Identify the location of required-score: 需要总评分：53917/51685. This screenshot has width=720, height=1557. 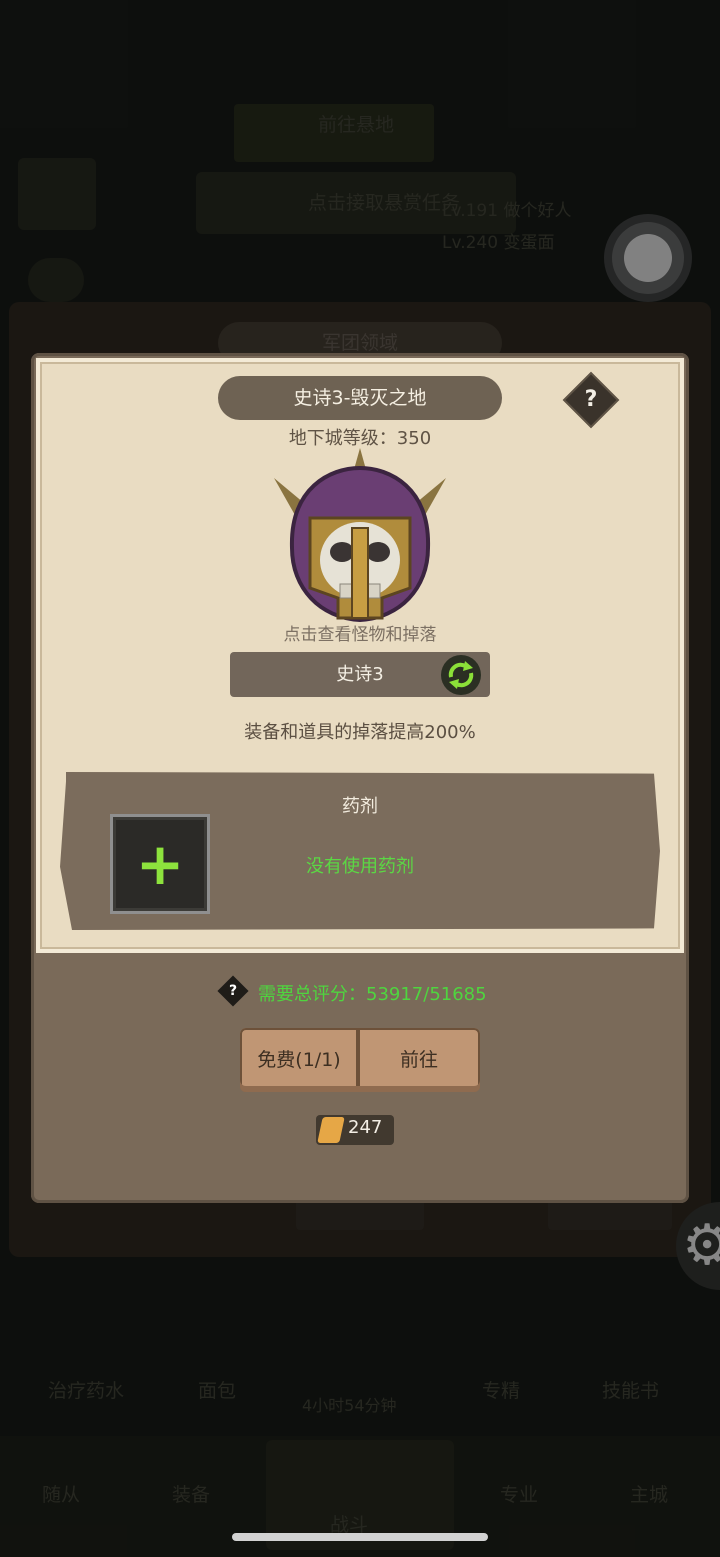
(372, 994).